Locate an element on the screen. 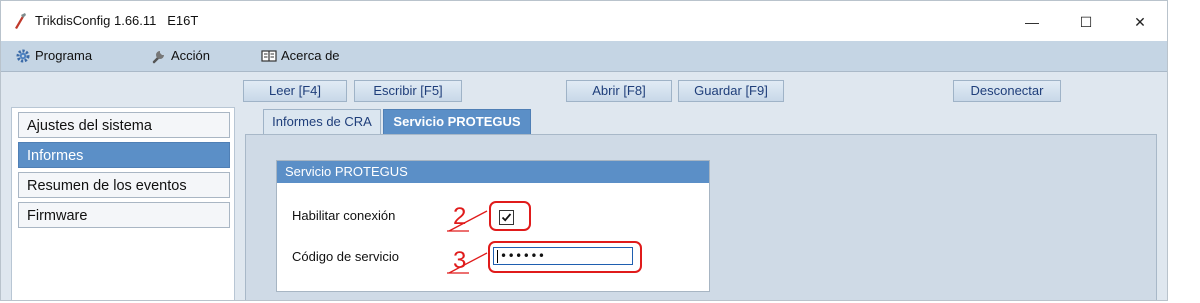 This screenshot has width=1200, height=303. wrench-icon is located at coordinates (158, 57).